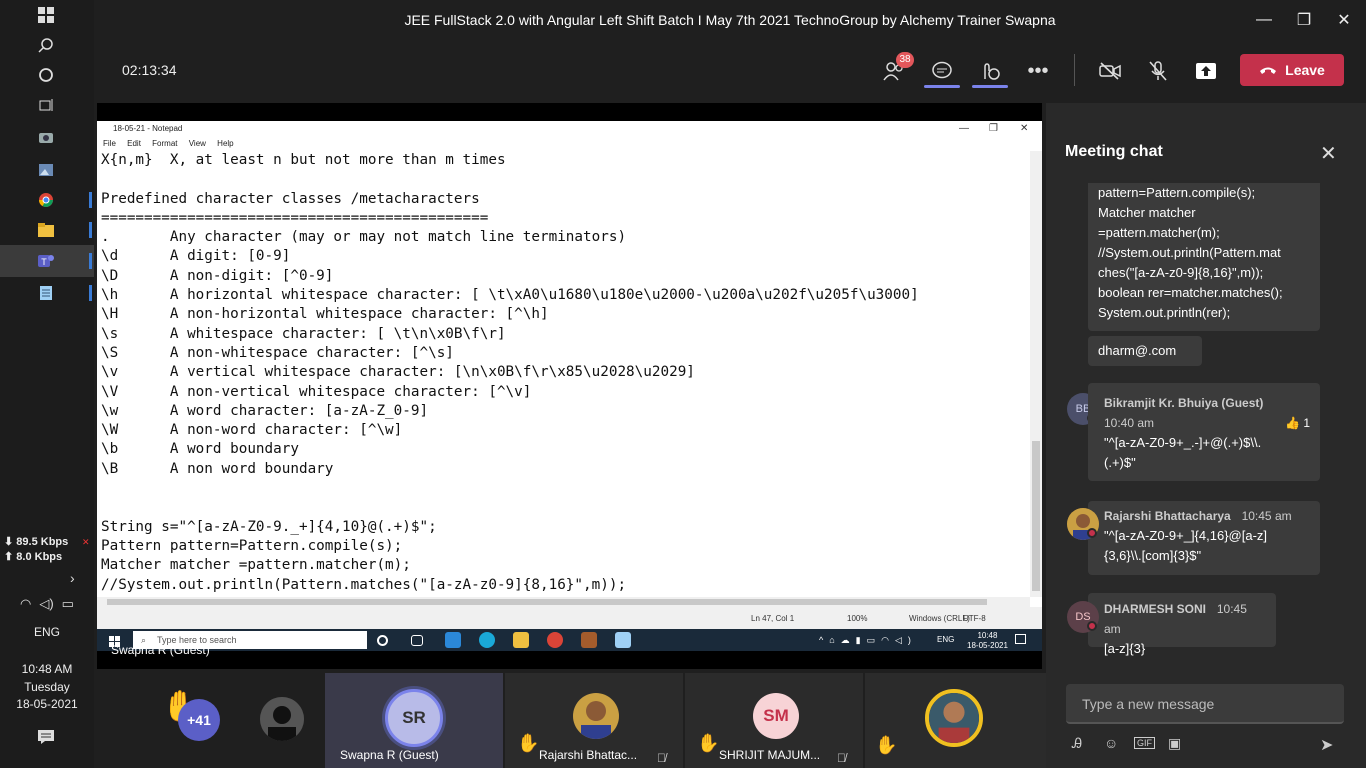  I want to click on participant-tile: ✋, so click(955, 720).